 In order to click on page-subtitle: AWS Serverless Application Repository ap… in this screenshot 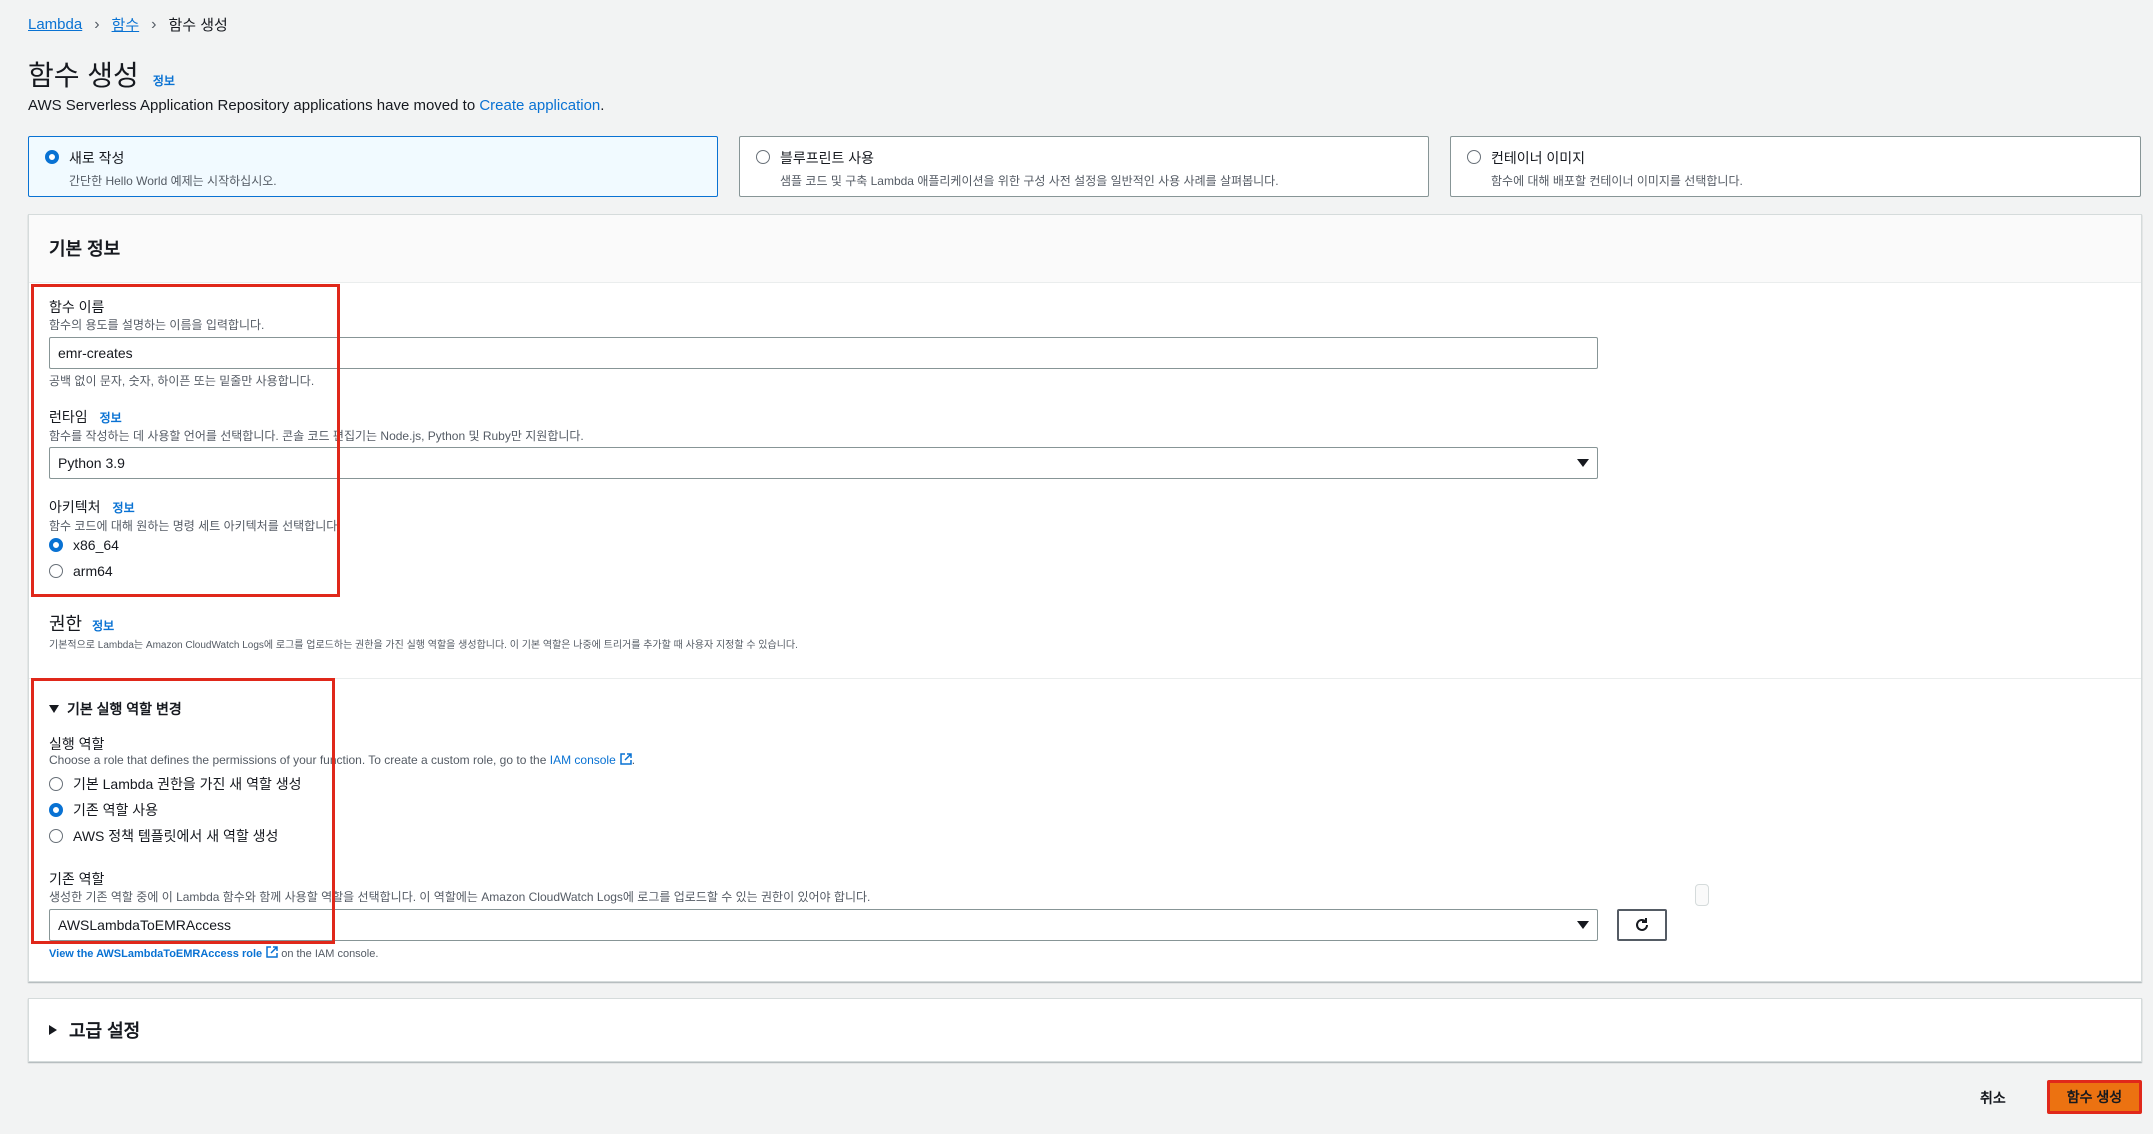, I will do `click(316, 105)`.